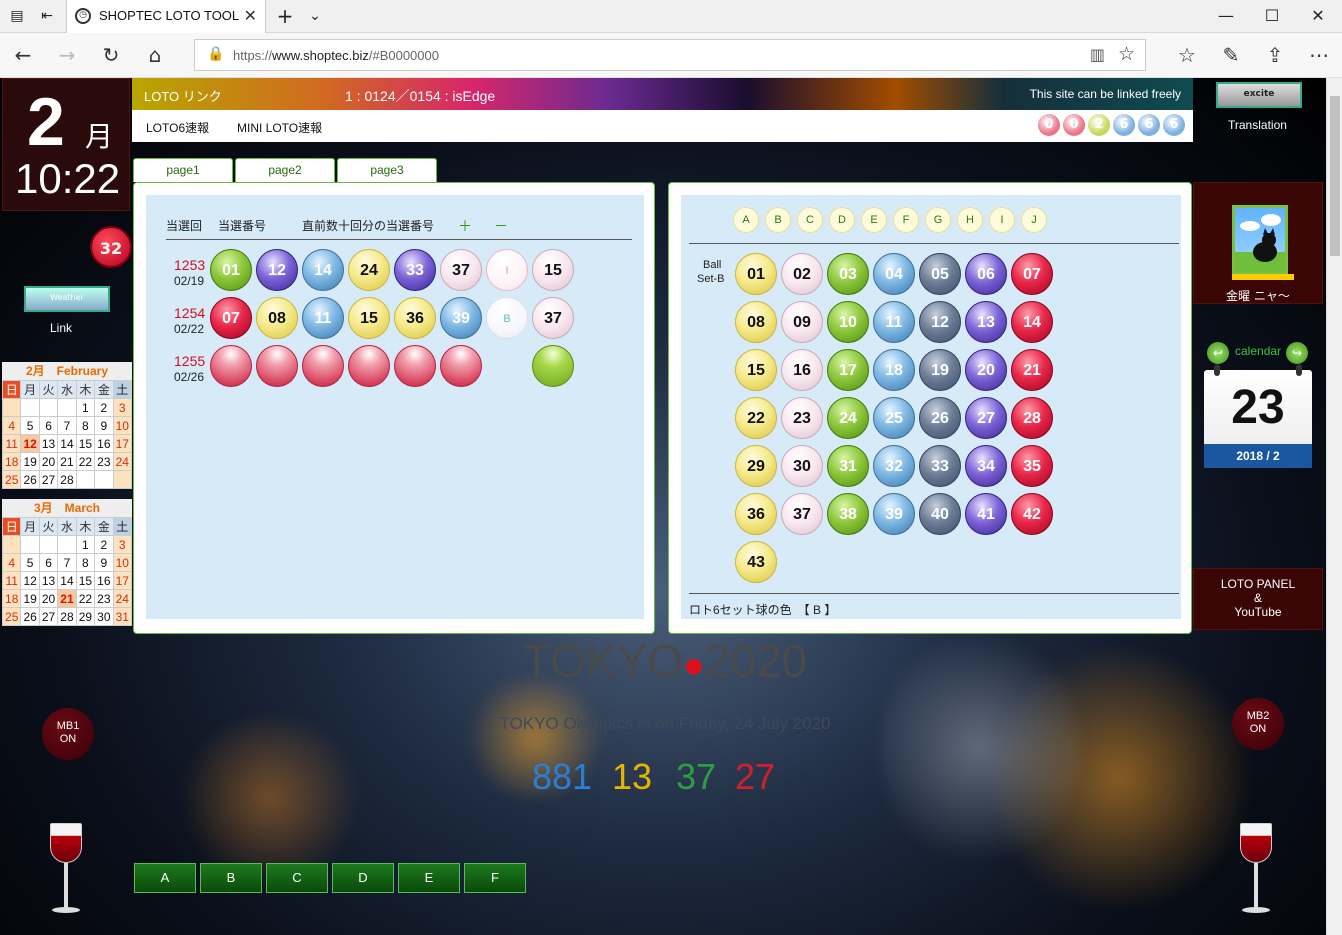 The width and height of the screenshot is (1342, 935). I want to click on number-ball: 12, so click(940, 322).